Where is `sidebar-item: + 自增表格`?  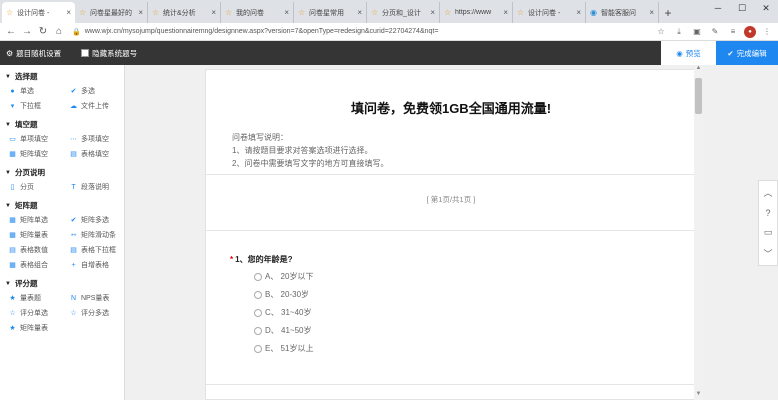
sidebar-item: + 自增表格 is located at coordinates (95, 265).